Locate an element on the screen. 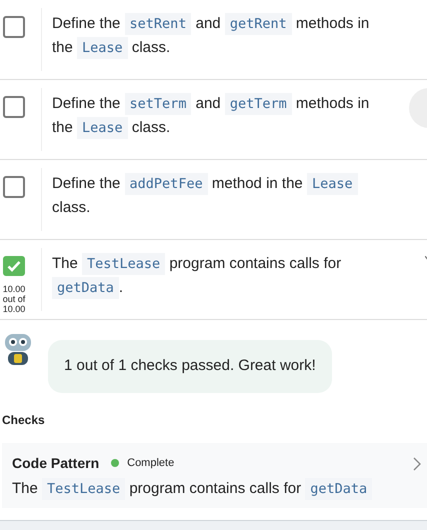 This screenshot has width=427, height=530. feedback-message: 1 out of 1 checks passed. Great work! is located at coordinates (190, 366).